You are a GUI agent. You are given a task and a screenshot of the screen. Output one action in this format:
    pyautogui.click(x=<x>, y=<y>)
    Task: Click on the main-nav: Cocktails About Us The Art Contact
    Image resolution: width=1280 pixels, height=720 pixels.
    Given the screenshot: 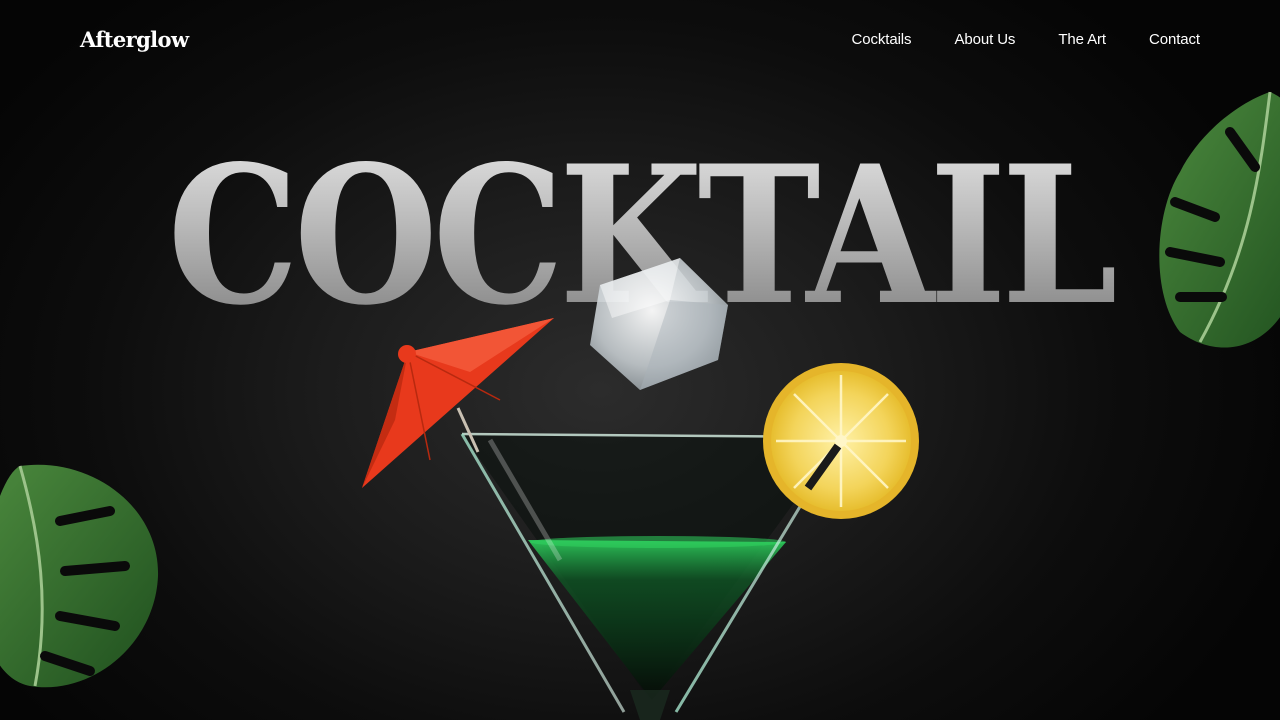 What is the action you would take?
    pyautogui.click(x=1004, y=39)
    